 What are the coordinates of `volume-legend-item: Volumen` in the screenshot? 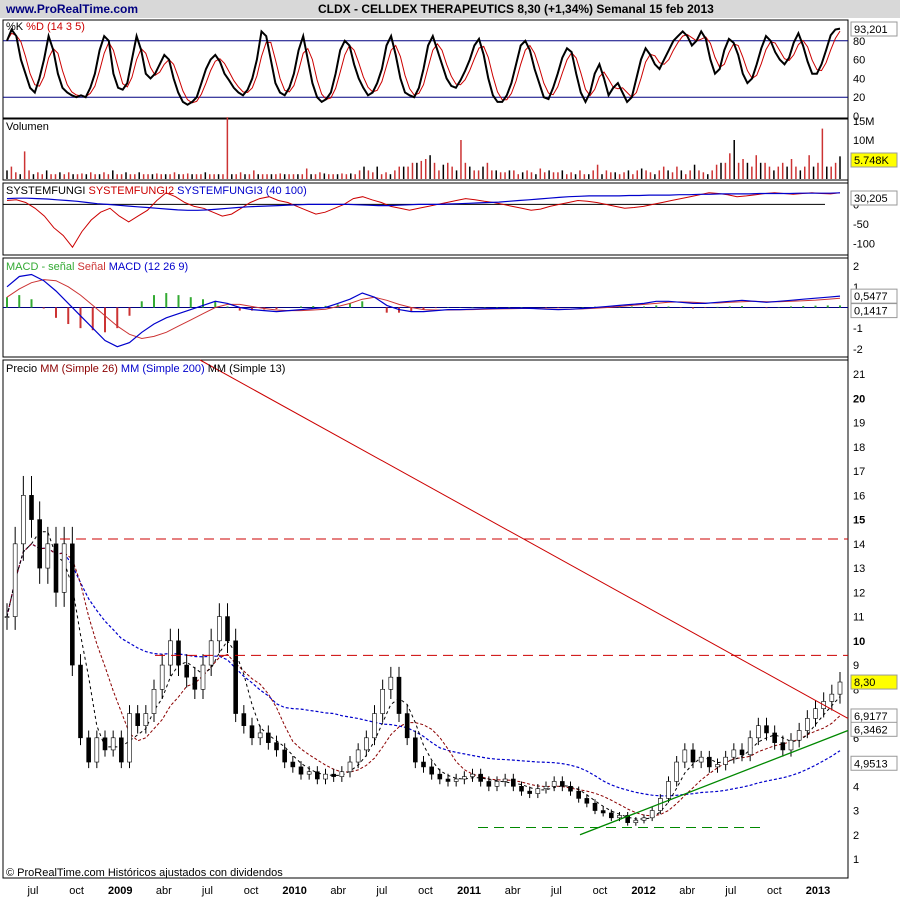 It's located at (27, 127).